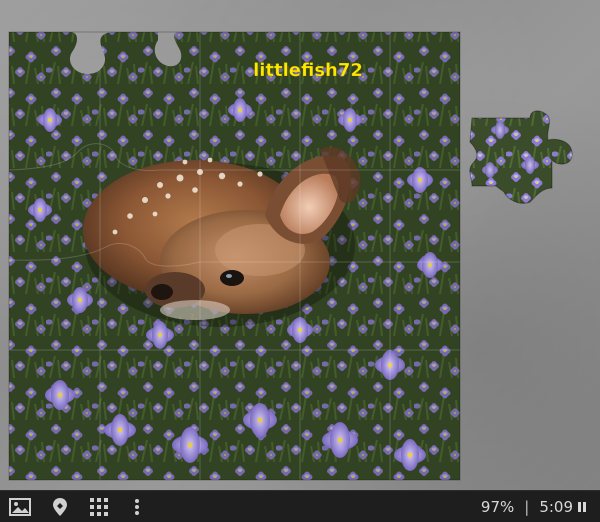  Describe the element at coordinates (533, 507) in the screenshot. I see `game-status: 97% | 5:09` at that location.